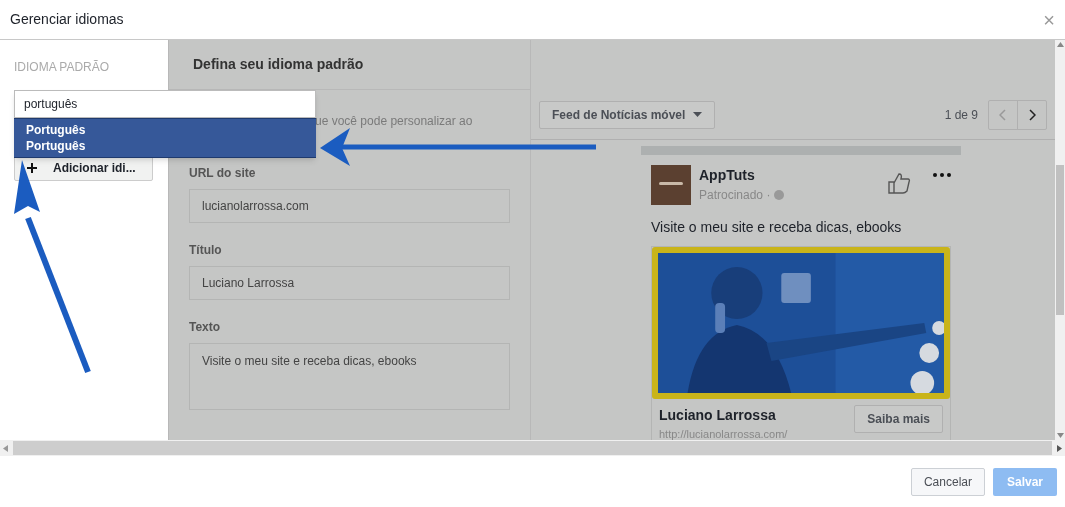 This screenshot has width=1065, height=507. Describe the element at coordinates (205, 327) in the screenshot. I see `field-label: Texto` at that location.